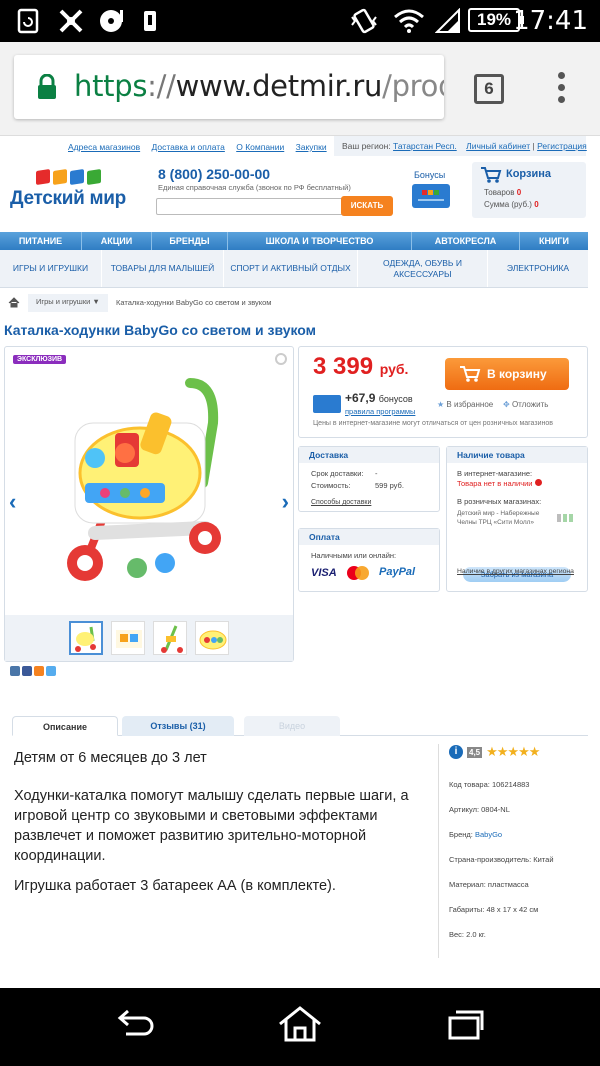 The width and height of the screenshot is (600, 1066). What do you see at coordinates (320, 241) in the screenshot?
I see `menu-item-school: ШКОЛА И ТВОРЧЕСТВО` at bounding box center [320, 241].